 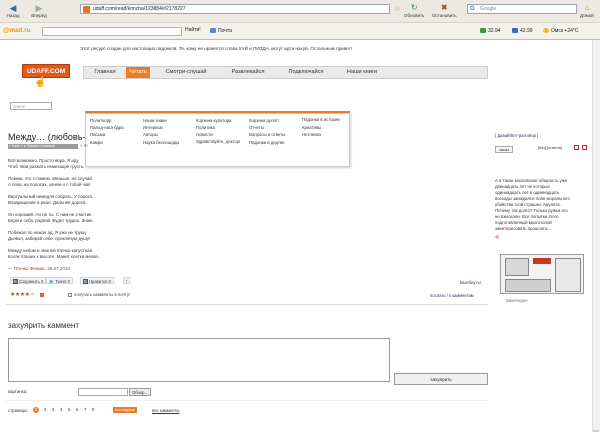 What do you see at coordinates (161, 142) in the screenshot?
I see `menu-item: Наука беспощады` at bounding box center [161, 142].